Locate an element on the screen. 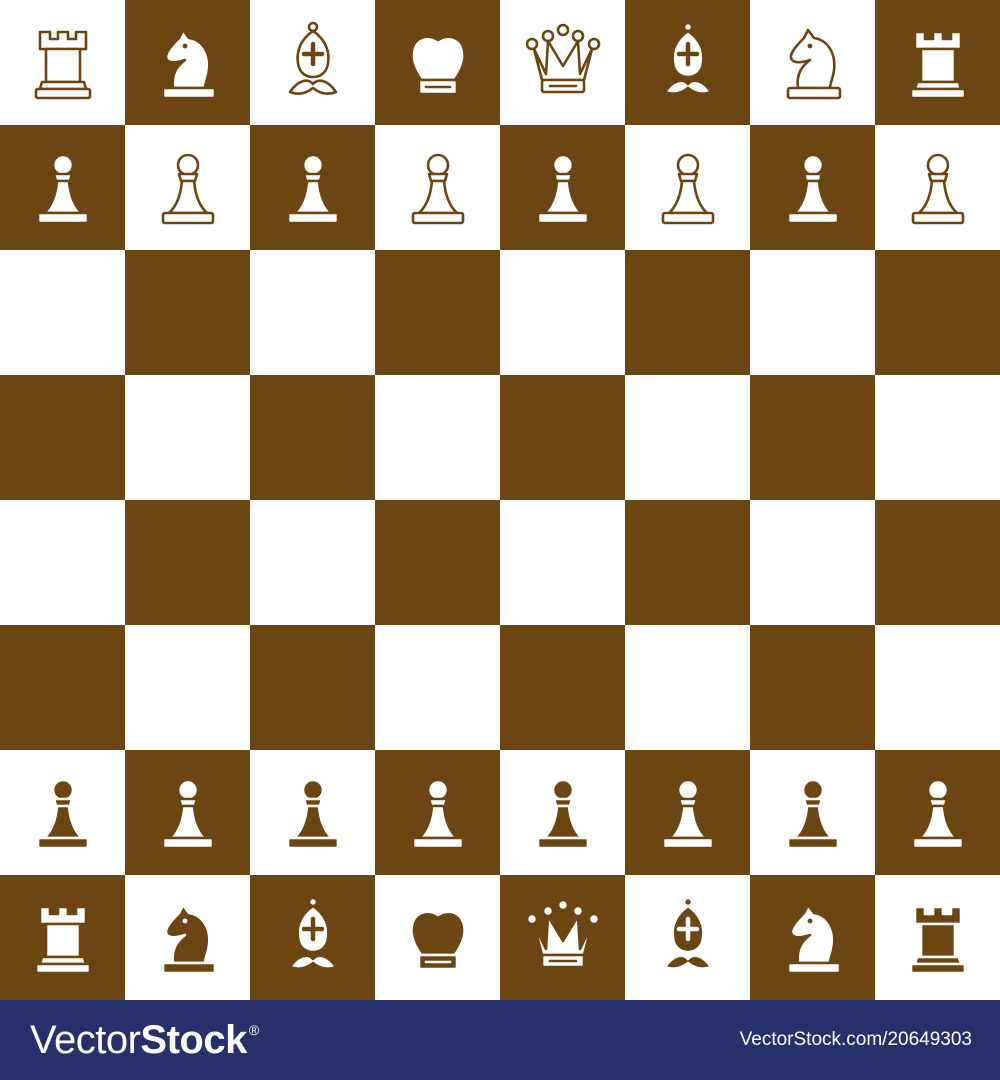 Image resolution: width=1000 pixels, height=1080 pixels. light-queen-icon is located at coordinates (563, 63).